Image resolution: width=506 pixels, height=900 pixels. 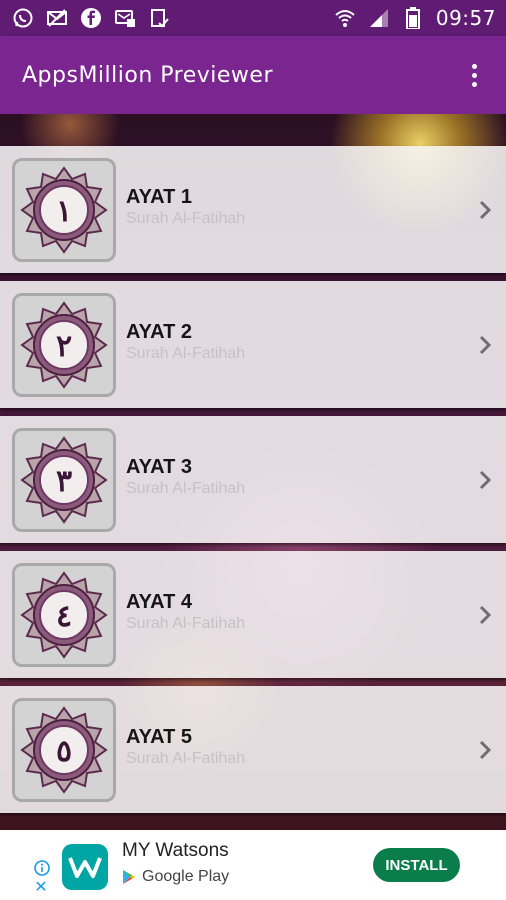 I want to click on app-bar: AppsMillion Previewer, so click(x=253, y=75).